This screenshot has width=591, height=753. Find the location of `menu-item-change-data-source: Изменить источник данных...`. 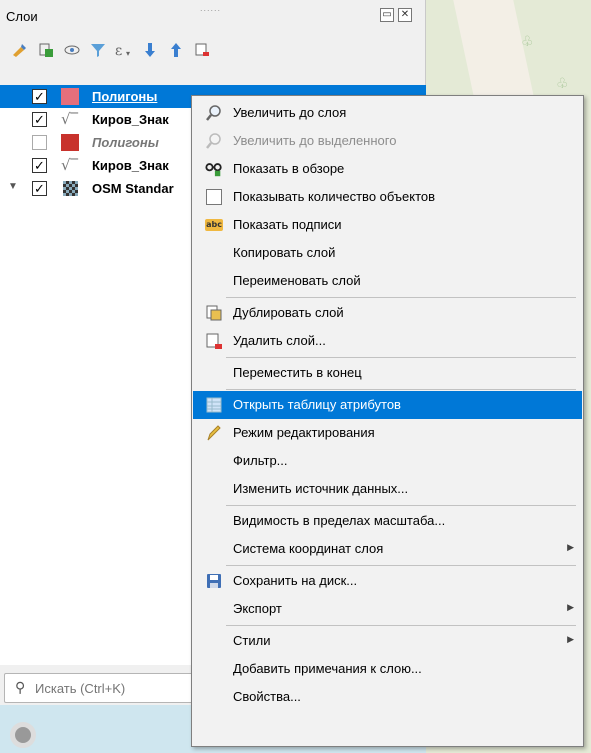

menu-item-change-data-source: Изменить источник данных... is located at coordinates (387, 489).